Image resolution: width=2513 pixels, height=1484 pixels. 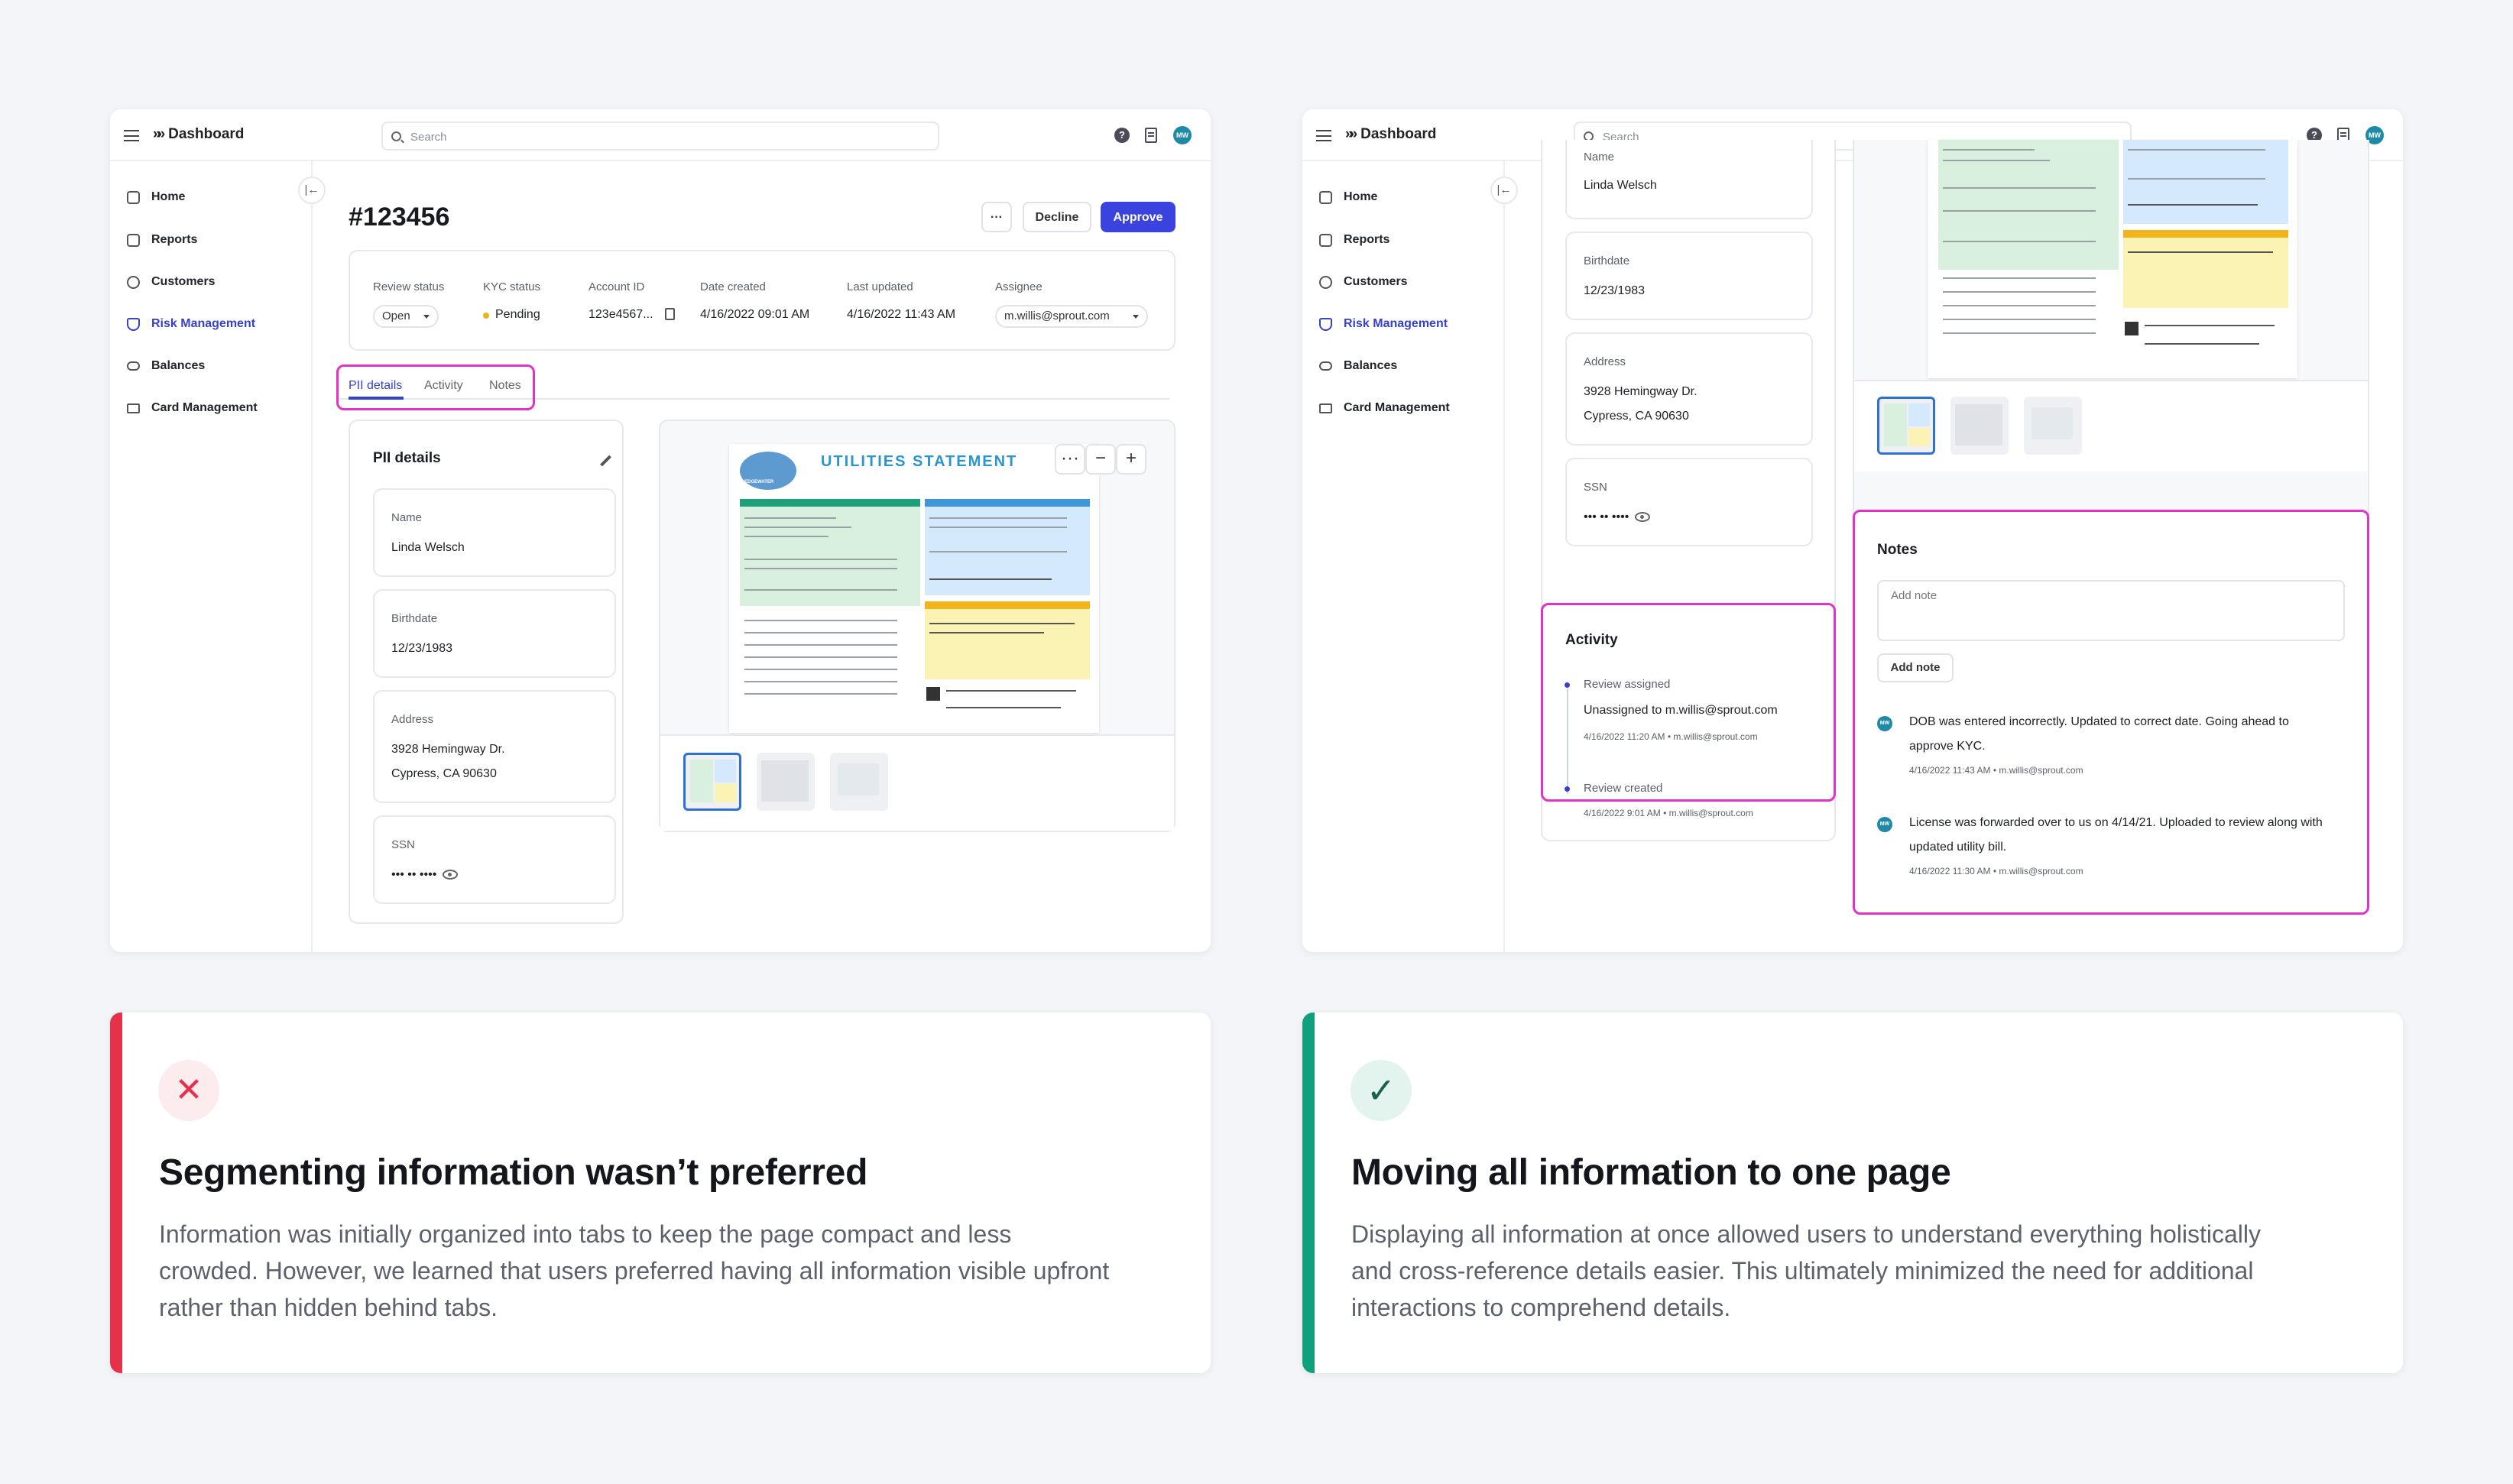 What do you see at coordinates (996, 217) in the screenshot?
I see `more-actions-button: ···` at bounding box center [996, 217].